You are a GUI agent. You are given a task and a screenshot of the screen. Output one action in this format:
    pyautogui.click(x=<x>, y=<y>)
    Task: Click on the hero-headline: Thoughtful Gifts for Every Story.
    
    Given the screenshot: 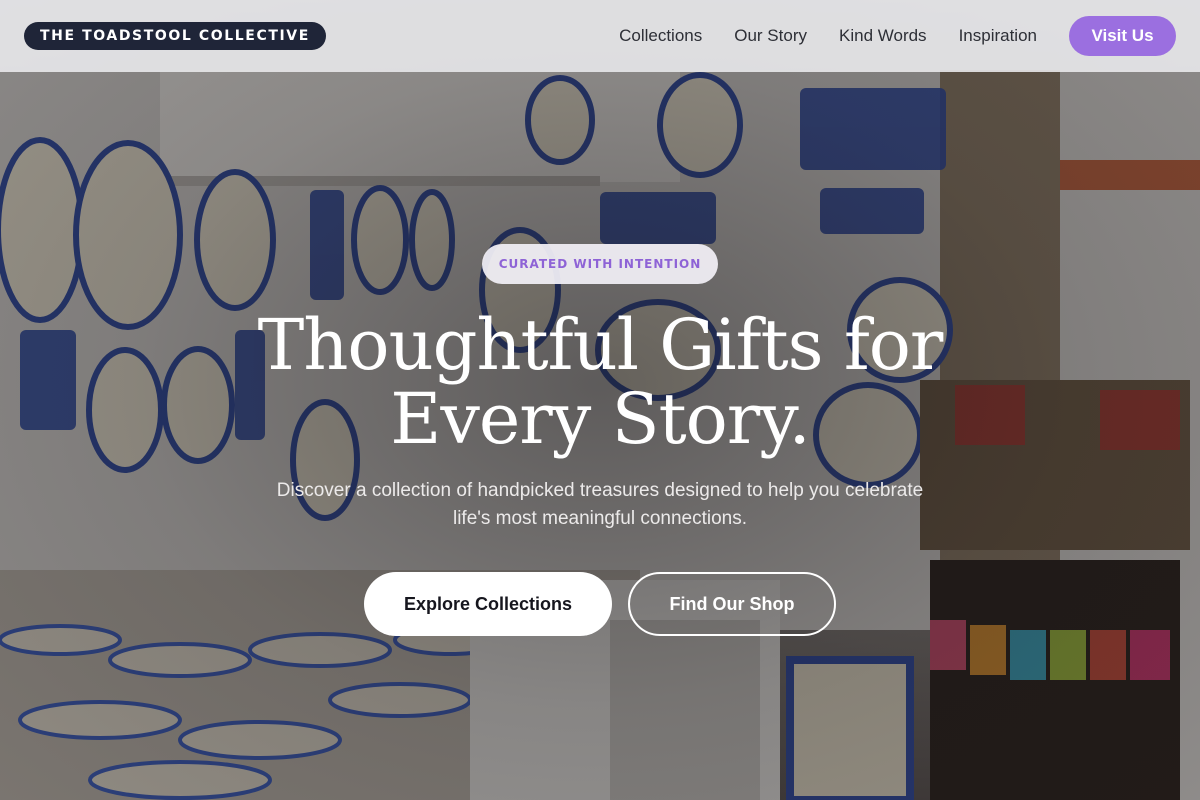 What is the action you would take?
    pyautogui.click(x=600, y=382)
    